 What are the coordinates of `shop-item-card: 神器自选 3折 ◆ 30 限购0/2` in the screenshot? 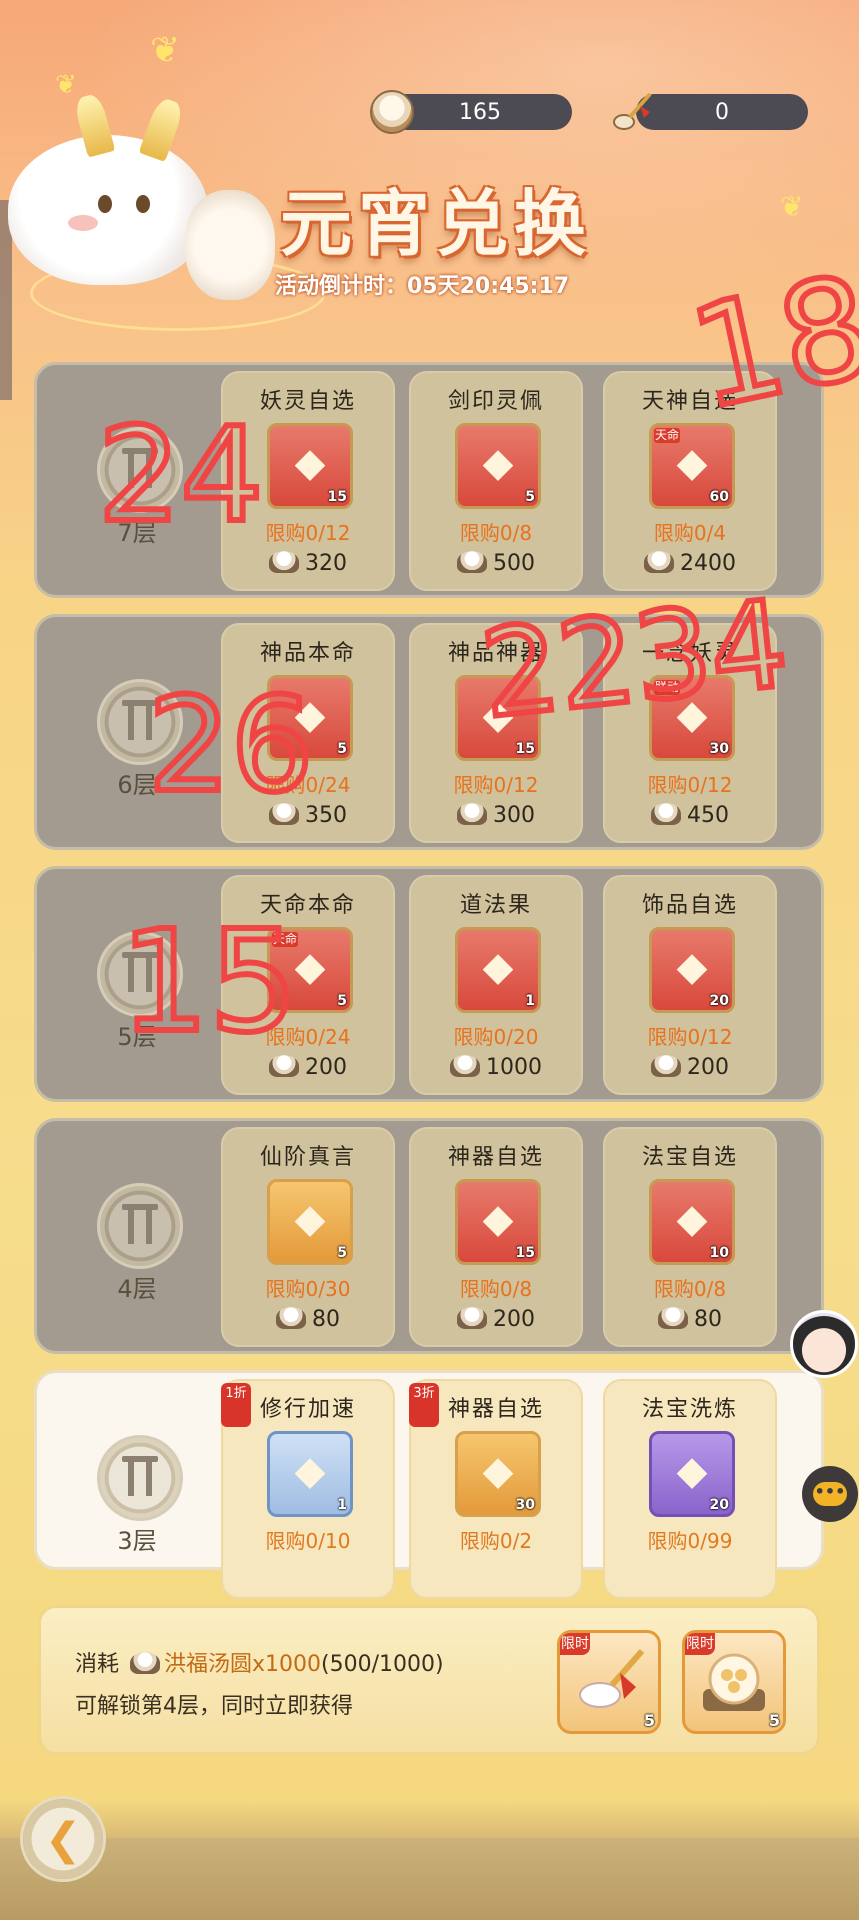 It's located at (496, 1489).